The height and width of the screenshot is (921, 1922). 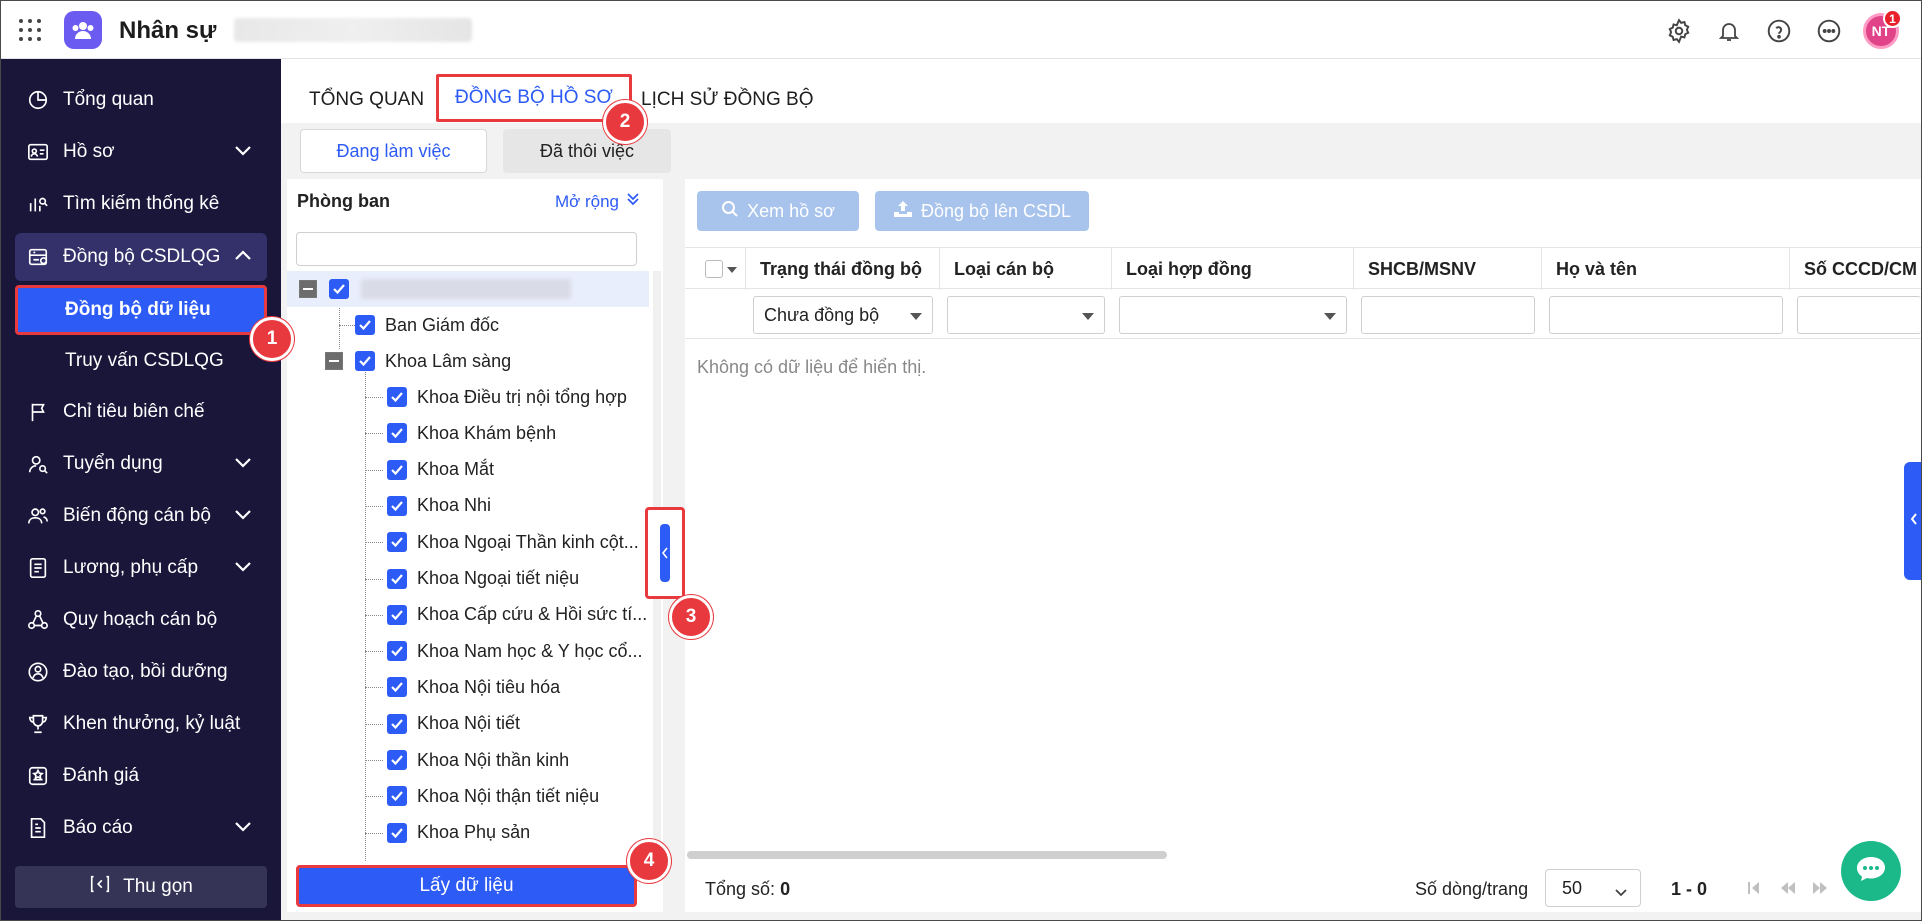 What do you see at coordinates (141, 672) in the screenshot?
I see `sidebar-item-training: Đào tạo, bồi dưỡng` at bounding box center [141, 672].